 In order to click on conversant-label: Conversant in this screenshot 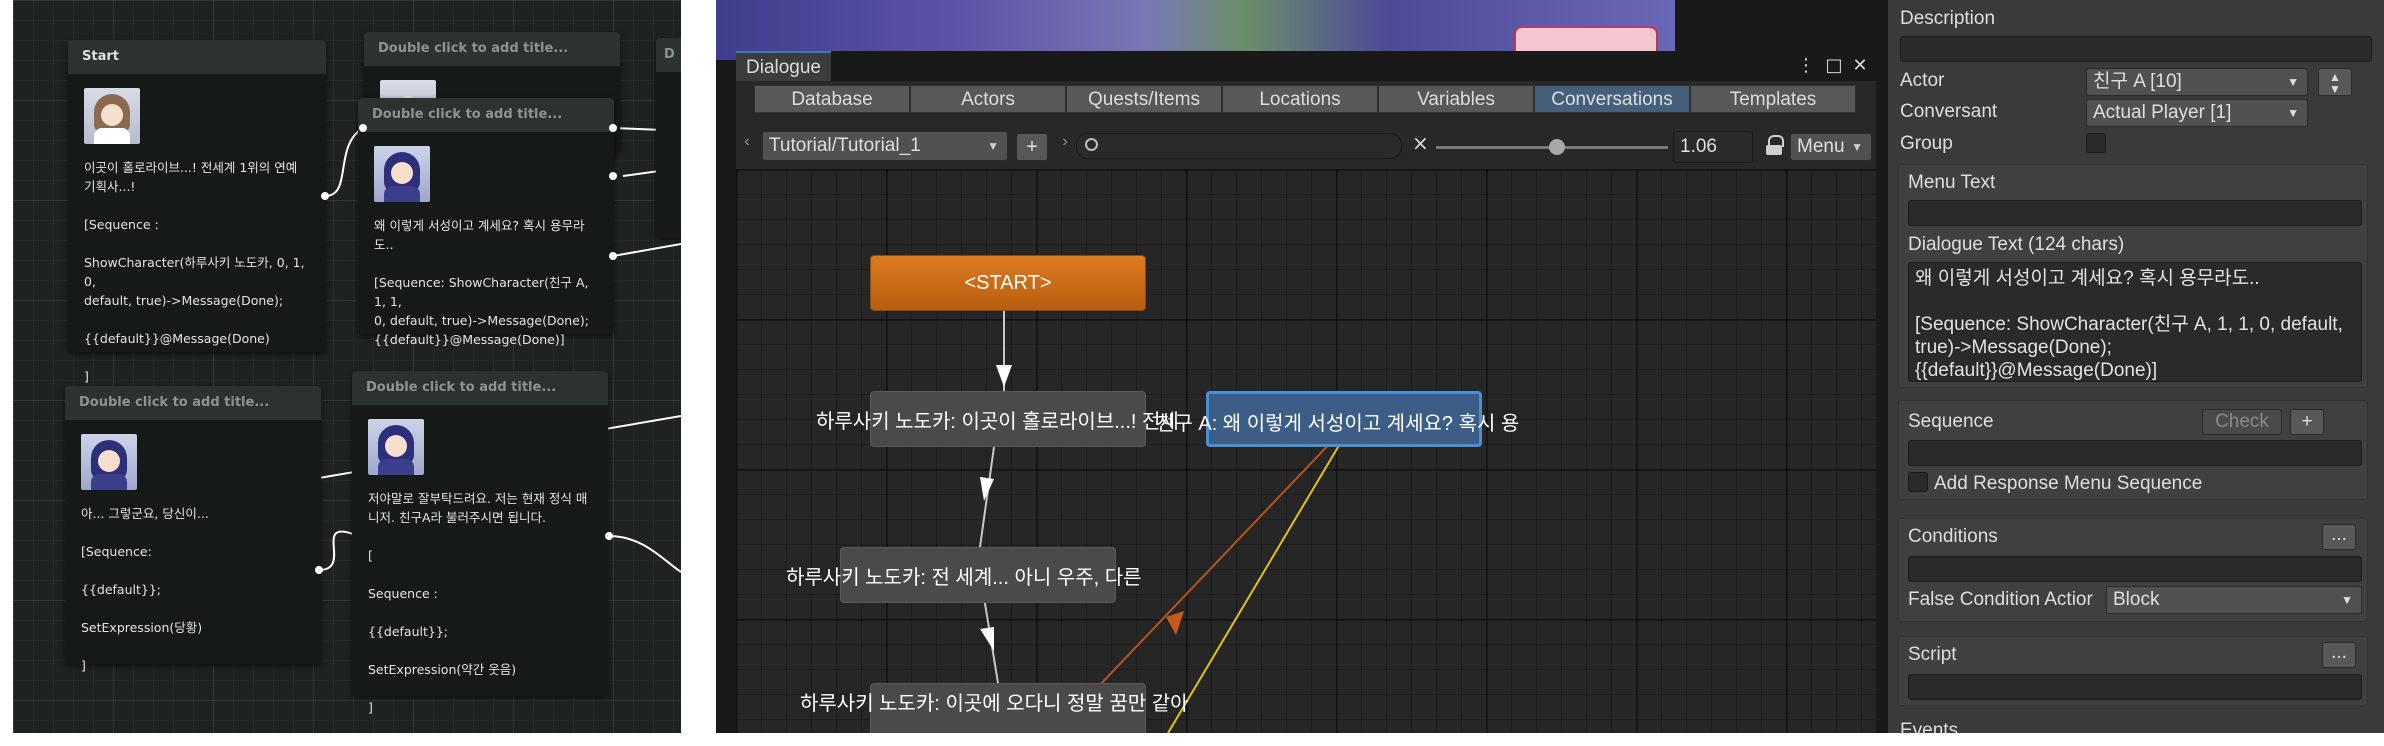, I will do `click(1949, 111)`.